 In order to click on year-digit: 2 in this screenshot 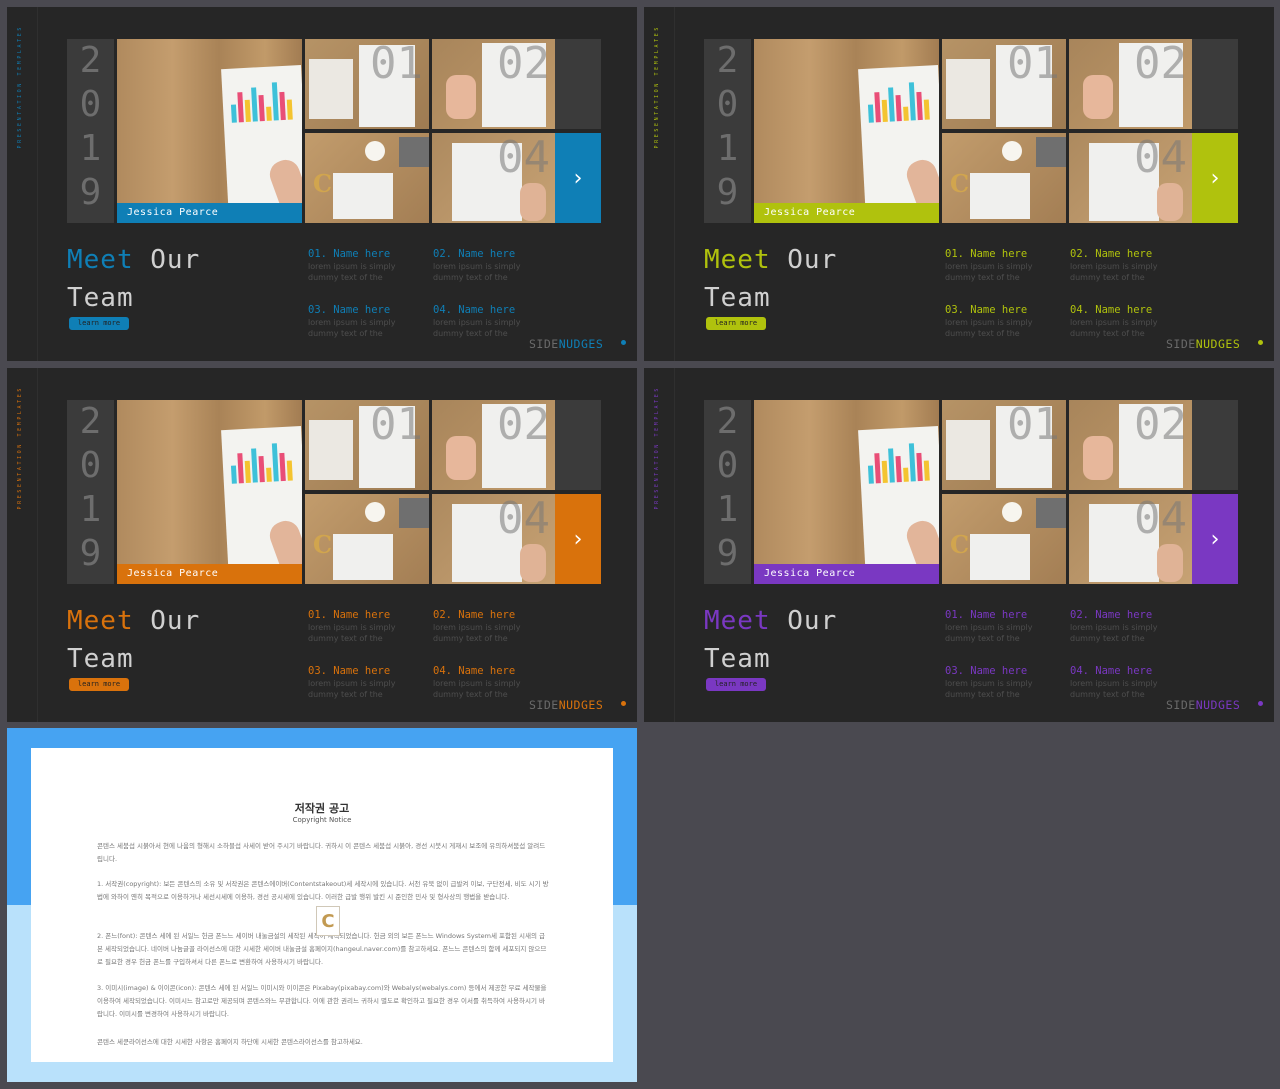, I will do `click(90, 421)`.